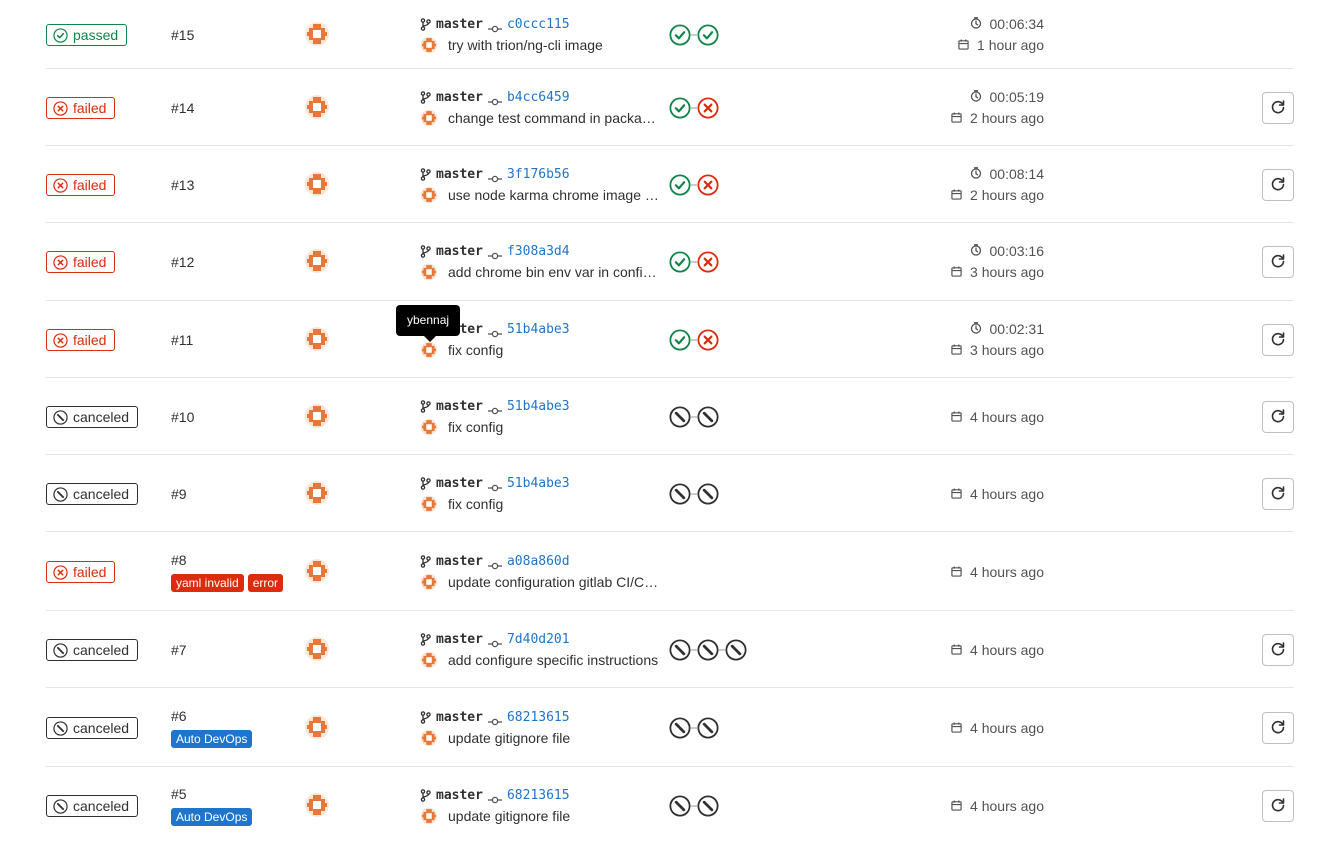  What do you see at coordinates (538, 561) in the screenshot?
I see `commit-sha-link: a08a860d` at bounding box center [538, 561].